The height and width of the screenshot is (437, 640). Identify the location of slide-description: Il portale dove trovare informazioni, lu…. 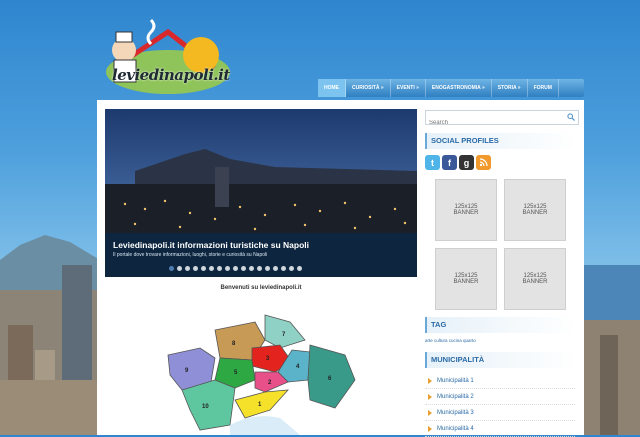
(190, 255).